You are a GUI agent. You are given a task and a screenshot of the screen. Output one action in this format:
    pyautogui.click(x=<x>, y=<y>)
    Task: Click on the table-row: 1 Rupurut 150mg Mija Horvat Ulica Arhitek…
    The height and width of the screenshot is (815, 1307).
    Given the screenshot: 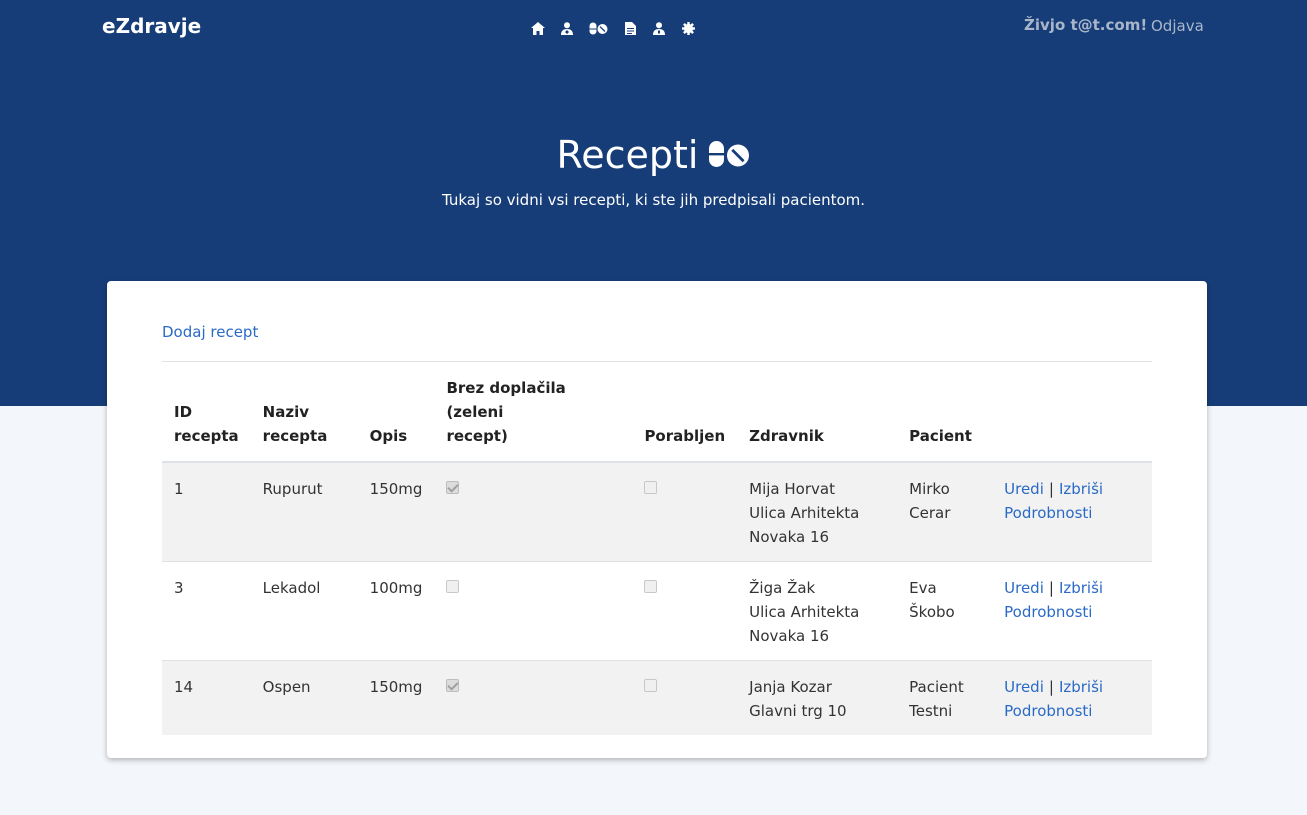 What is the action you would take?
    pyautogui.click(x=657, y=512)
    